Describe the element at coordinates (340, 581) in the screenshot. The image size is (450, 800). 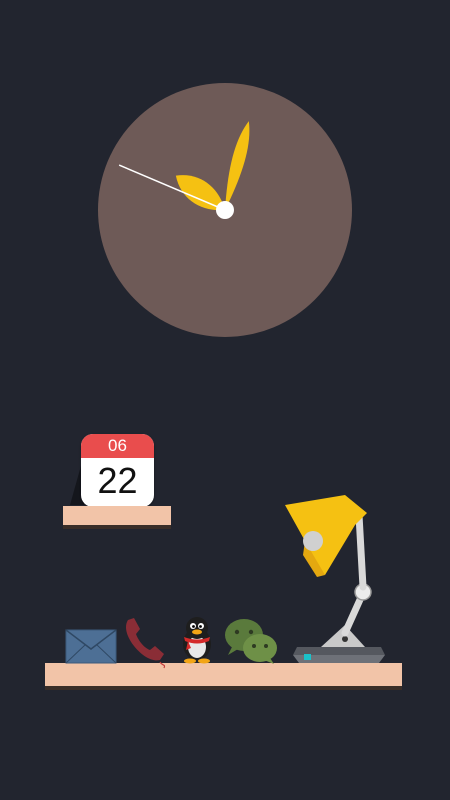
I see `desk-lamp-icon` at that location.